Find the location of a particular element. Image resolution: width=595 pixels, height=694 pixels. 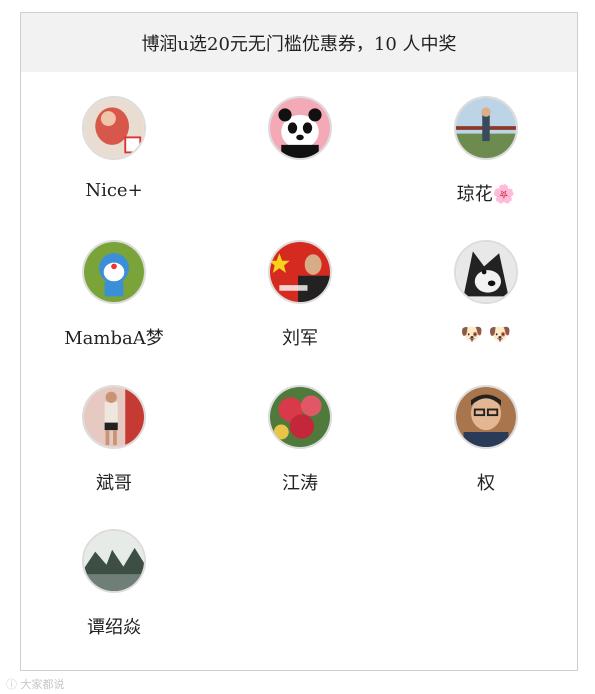

winner-item: 🐶 🐶 is located at coordinates (486, 292).